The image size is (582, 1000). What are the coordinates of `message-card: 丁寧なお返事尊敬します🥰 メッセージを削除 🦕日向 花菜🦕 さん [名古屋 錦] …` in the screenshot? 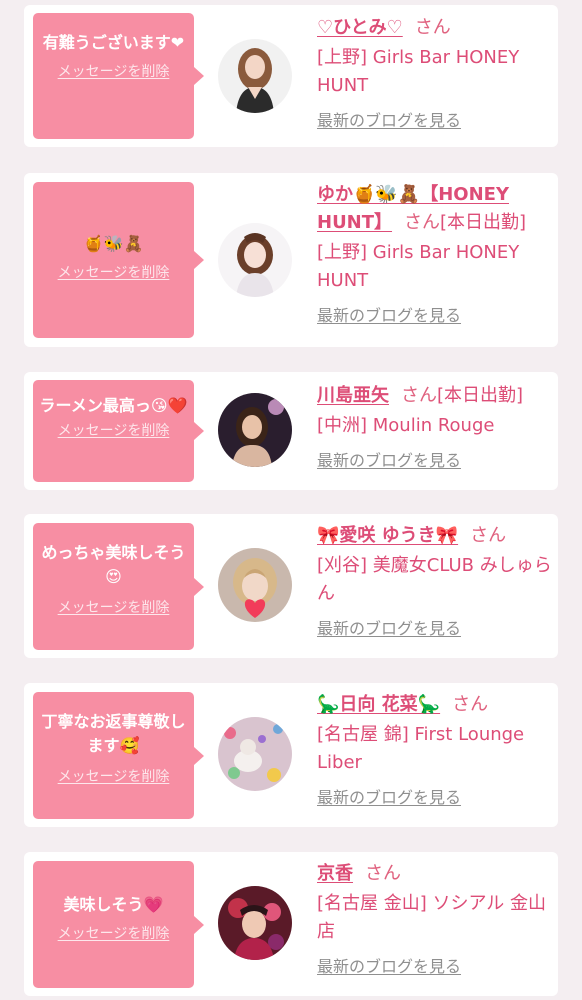 It's located at (291, 755).